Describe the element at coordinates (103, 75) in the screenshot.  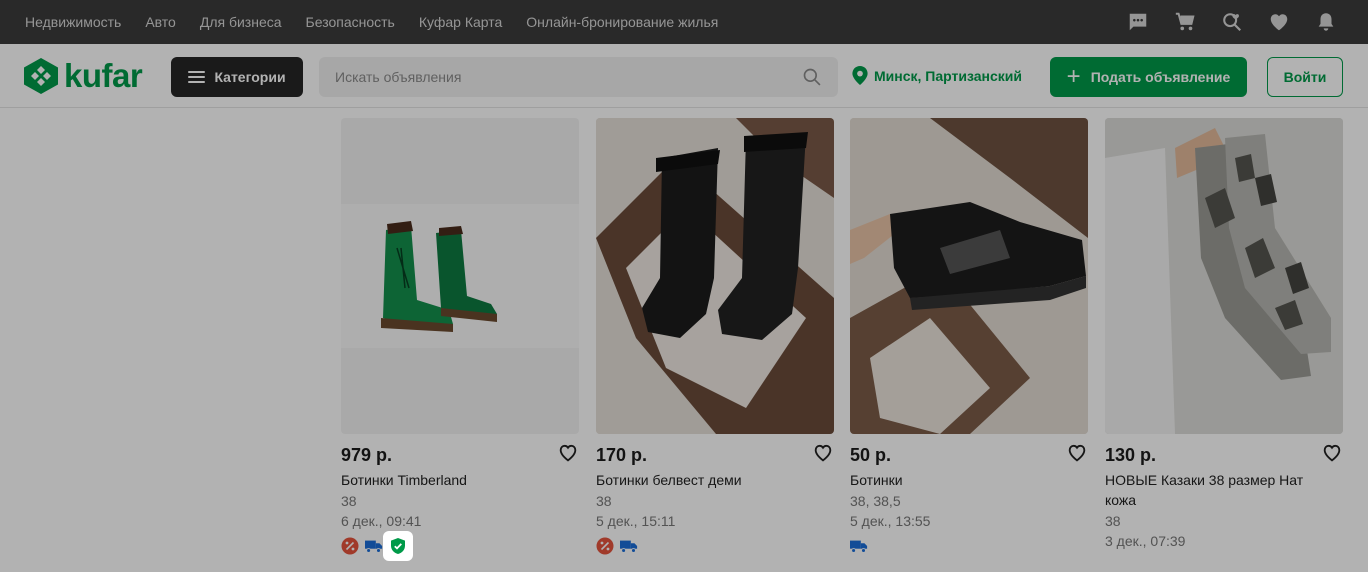
I see `logo-text: kufar` at that location.